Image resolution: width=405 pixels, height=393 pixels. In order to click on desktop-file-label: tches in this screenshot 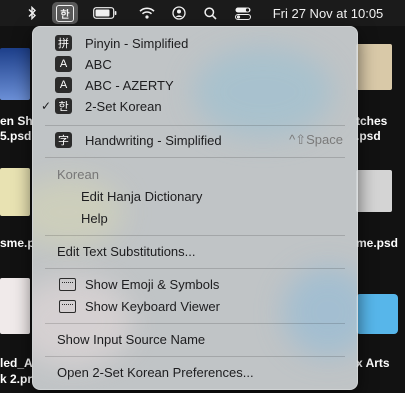, I will do `click(372, 121)`.